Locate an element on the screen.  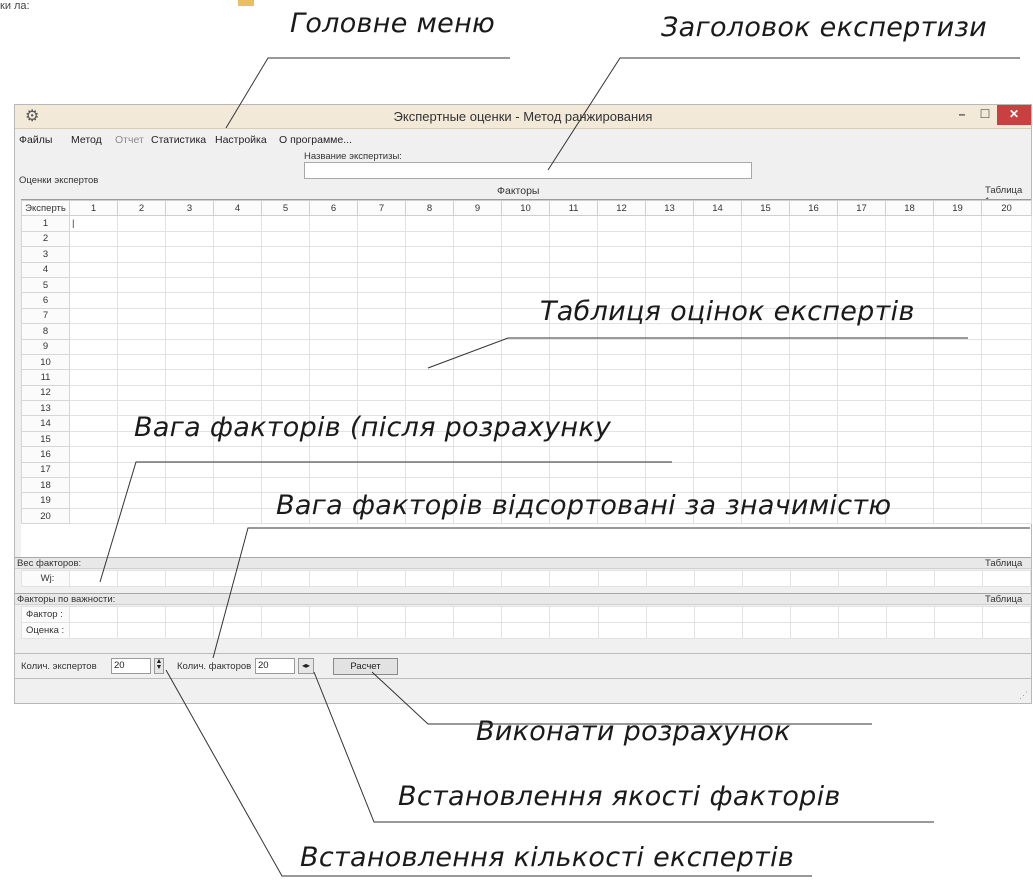
expert-row-header: 9 is located at coordinates (45, 346).